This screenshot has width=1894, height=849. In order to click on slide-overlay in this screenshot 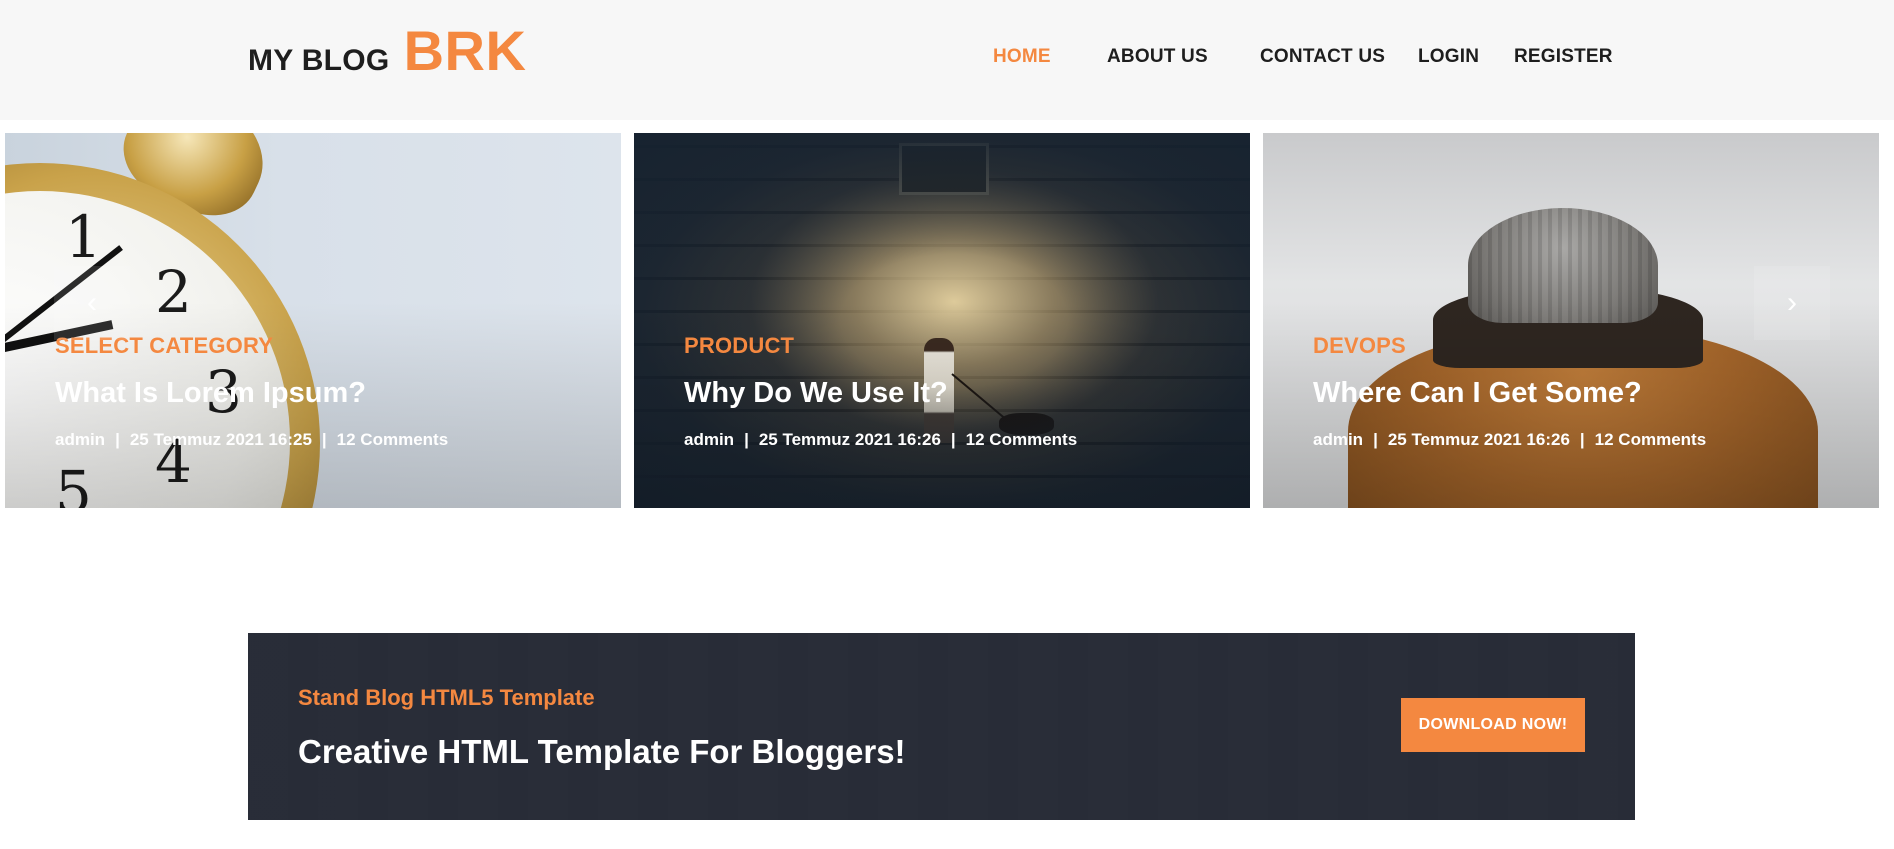, I will do `click(942, 320)`.